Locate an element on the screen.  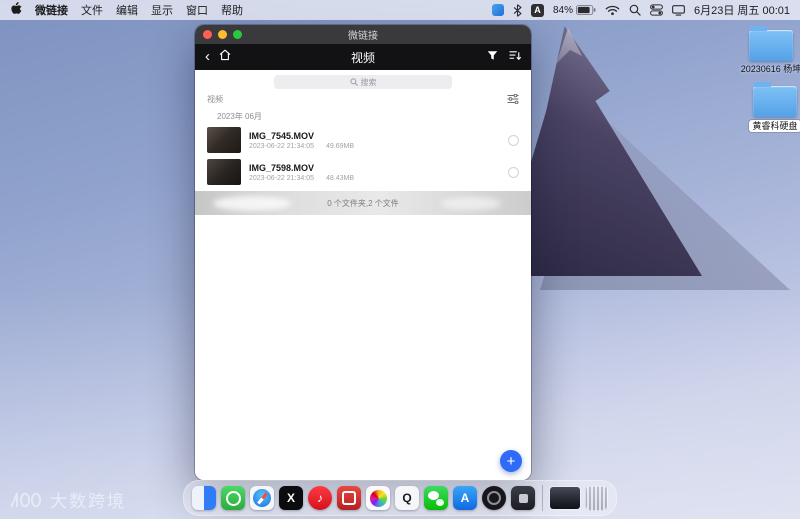
menu-extra-app-icon is located at coordinates (497, 10).